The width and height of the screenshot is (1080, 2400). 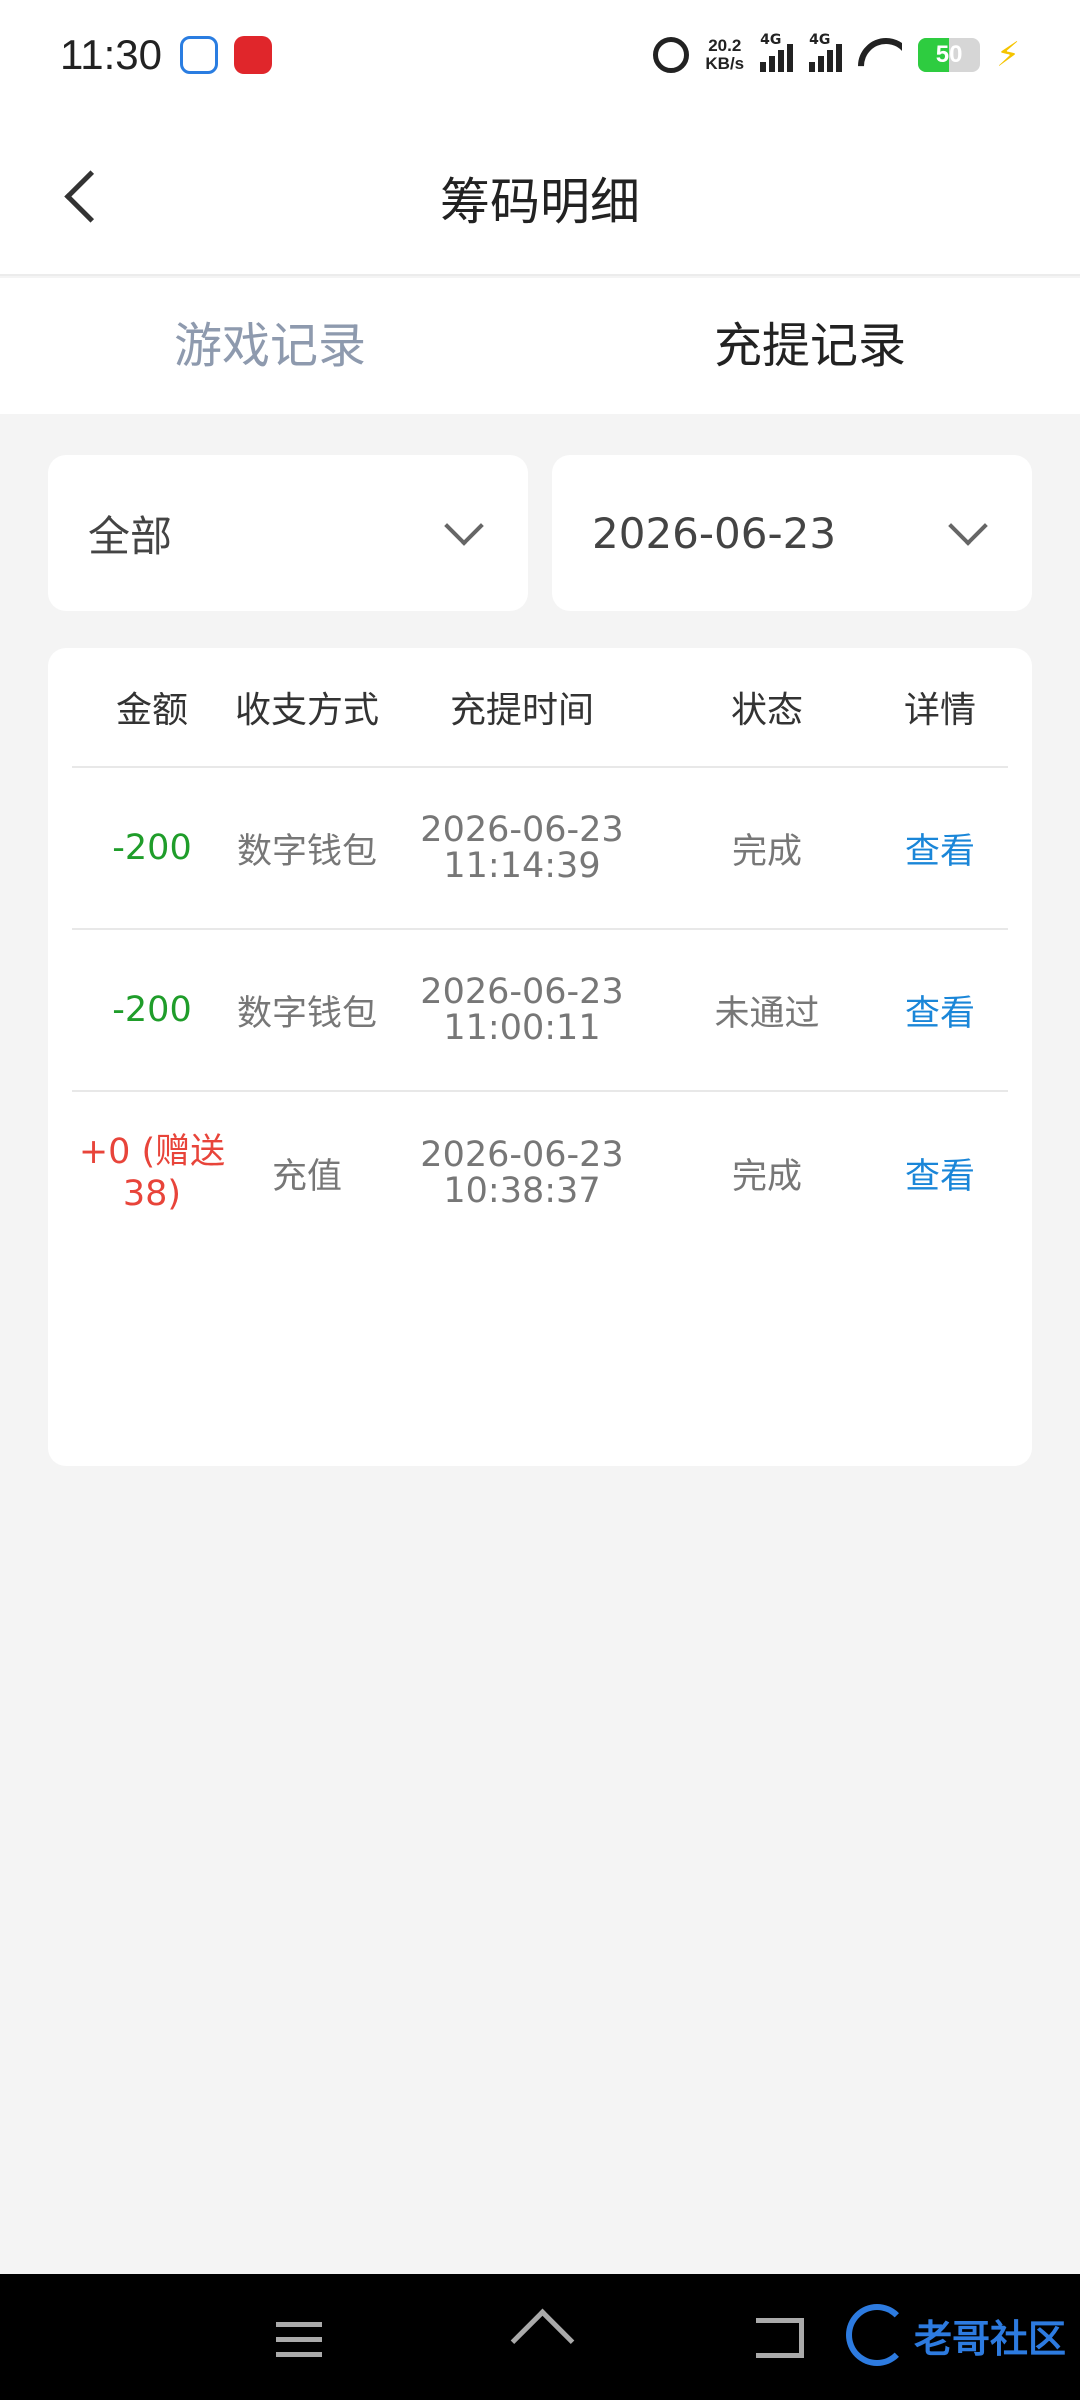 What do you see at coordinates (671, 55) in the screenshot?
I see `alarm-icon` at bounding box center [671, 55].